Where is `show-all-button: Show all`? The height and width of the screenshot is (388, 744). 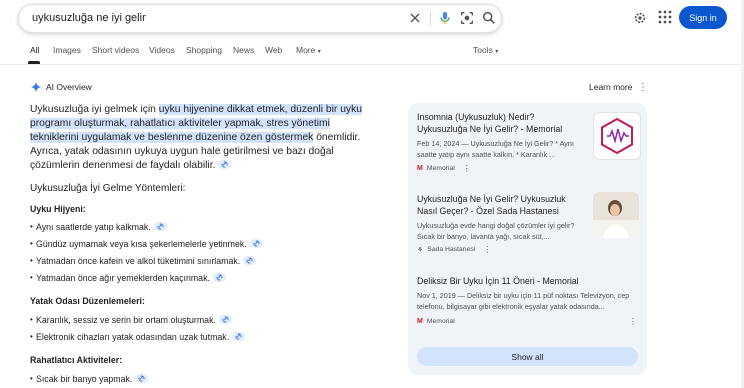
show-all-button: Show all is located at coordinates (527, 356).